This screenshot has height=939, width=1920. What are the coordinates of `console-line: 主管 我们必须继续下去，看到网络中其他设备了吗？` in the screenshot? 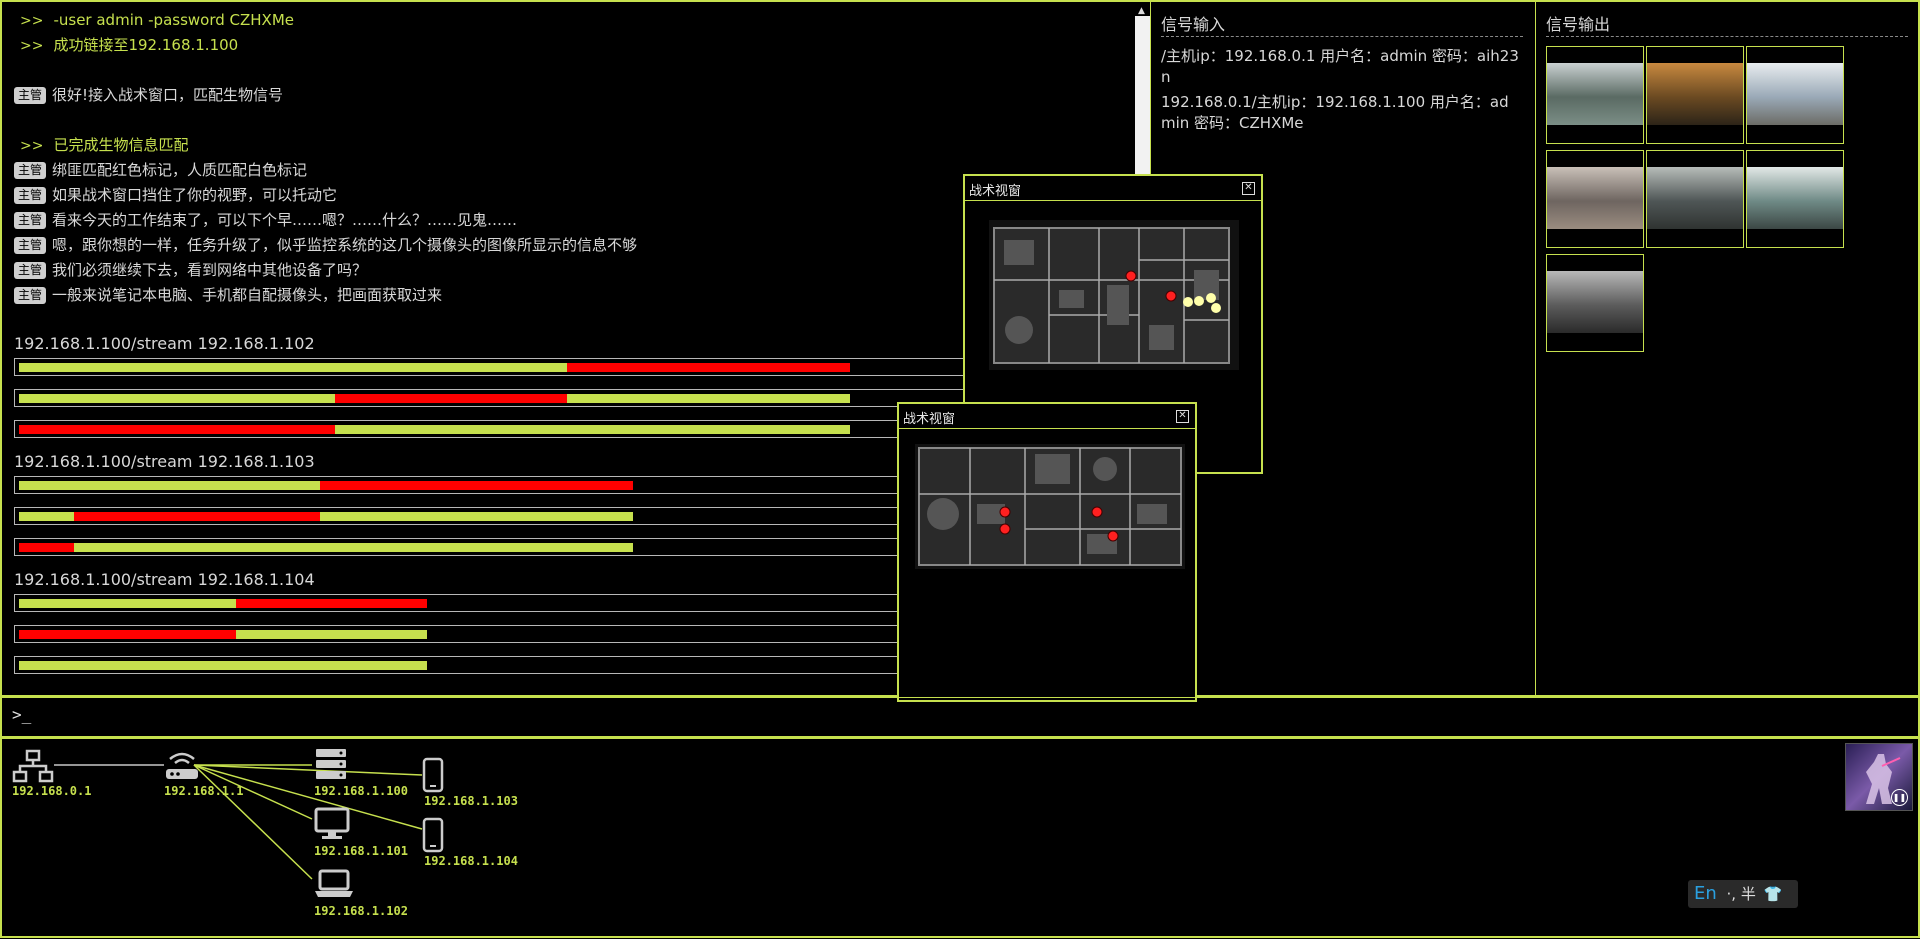 It's located at (190, 270).